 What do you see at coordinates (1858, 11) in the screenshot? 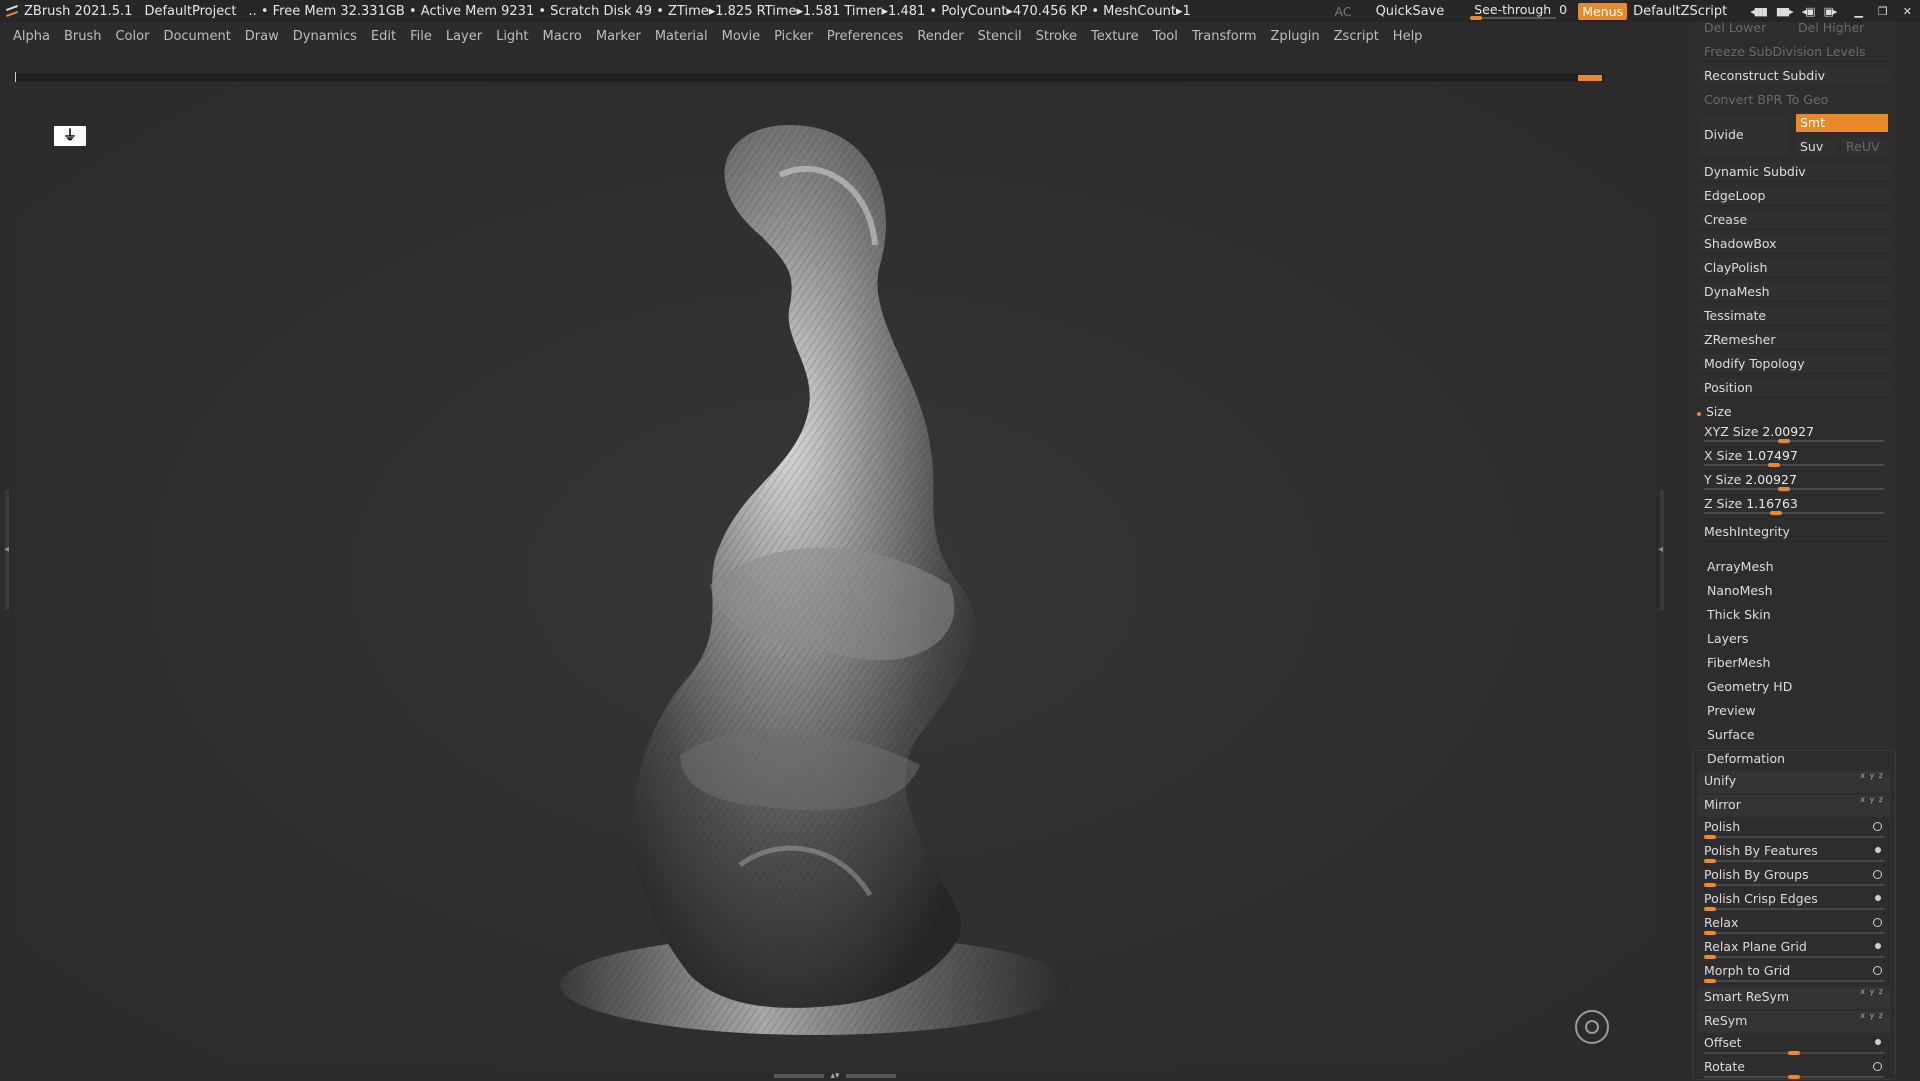
I see `minimize-icon: ▁` at bounding box center [1858, 11].